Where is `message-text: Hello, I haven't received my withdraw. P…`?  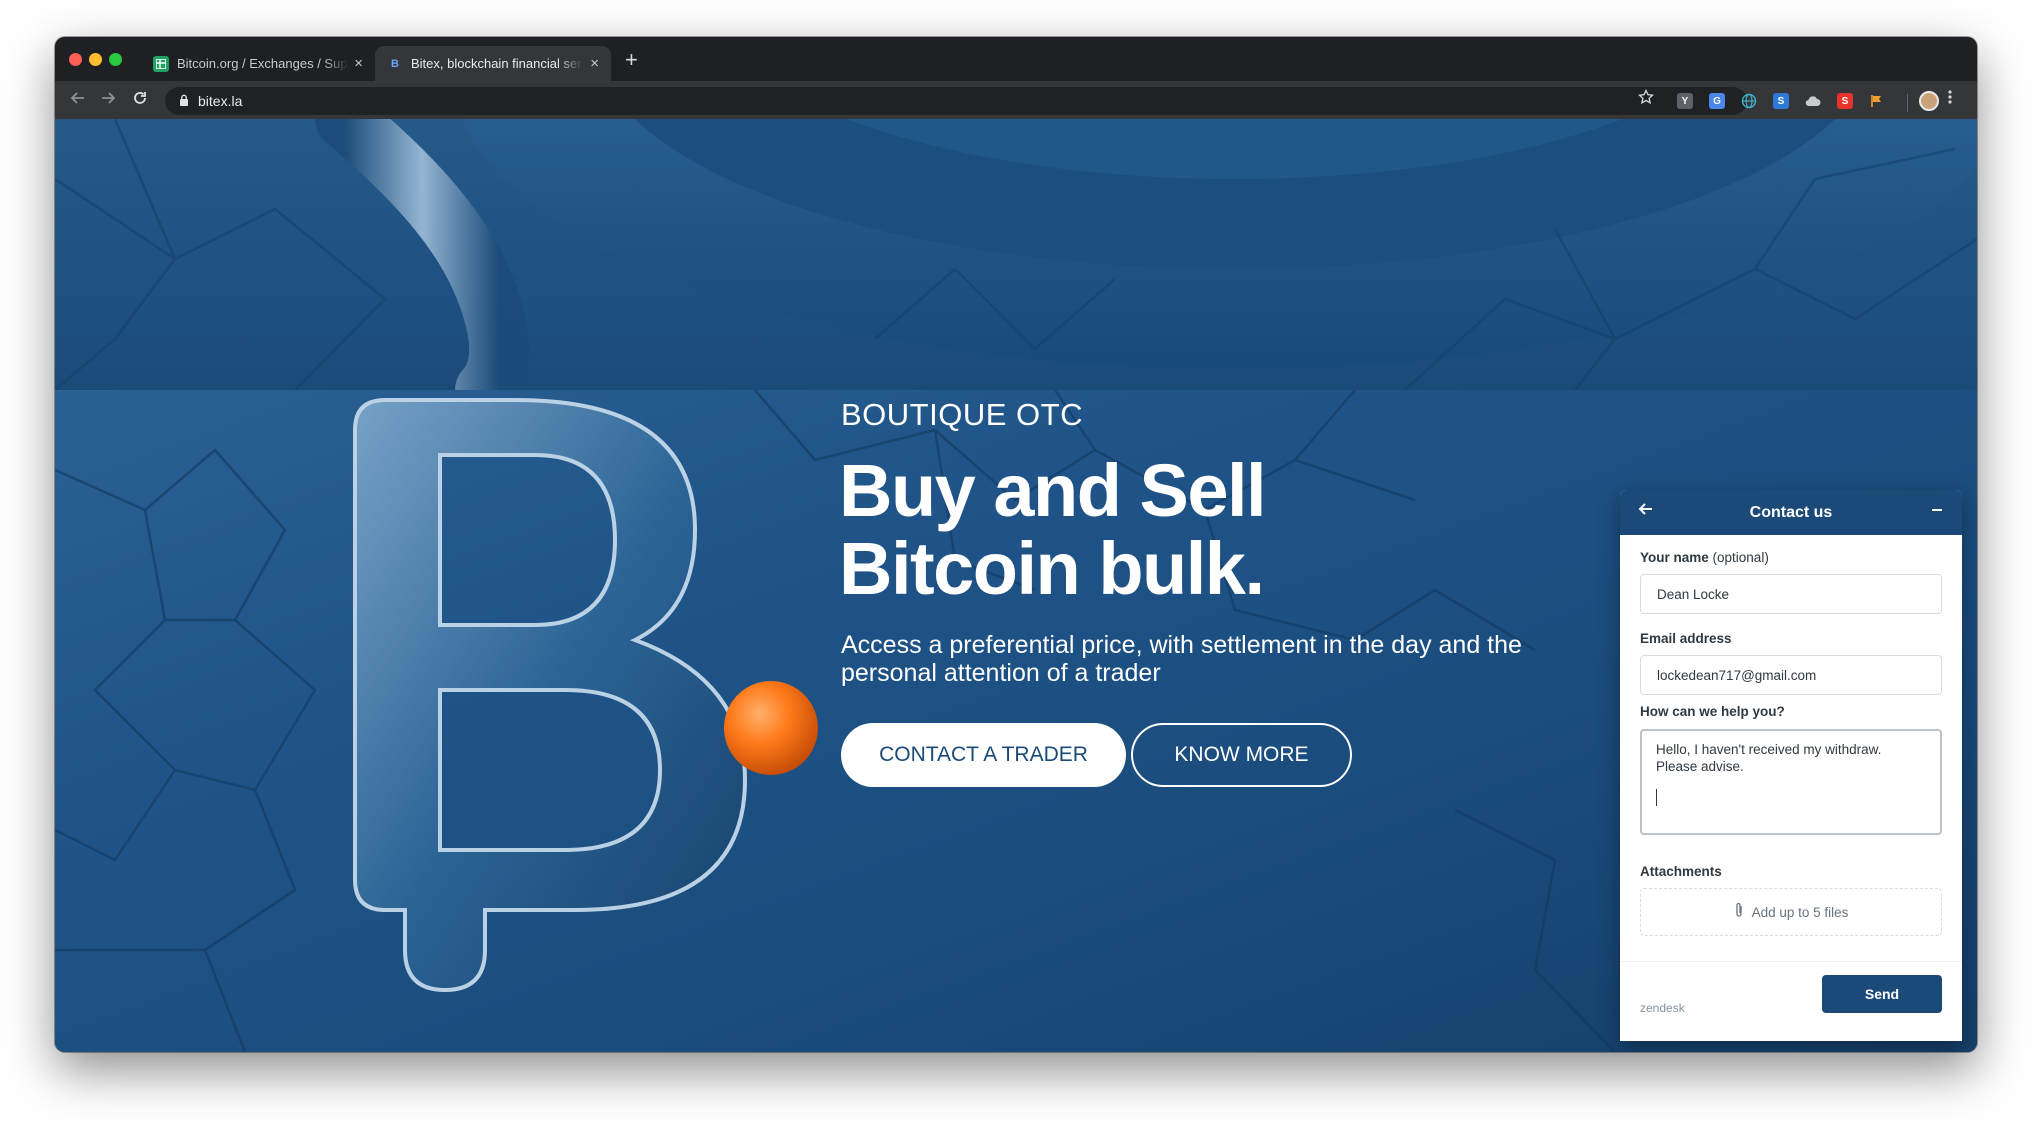
message-text: Hello, I haven't received my withdraw. P… is located at coordinates (1769, 758).